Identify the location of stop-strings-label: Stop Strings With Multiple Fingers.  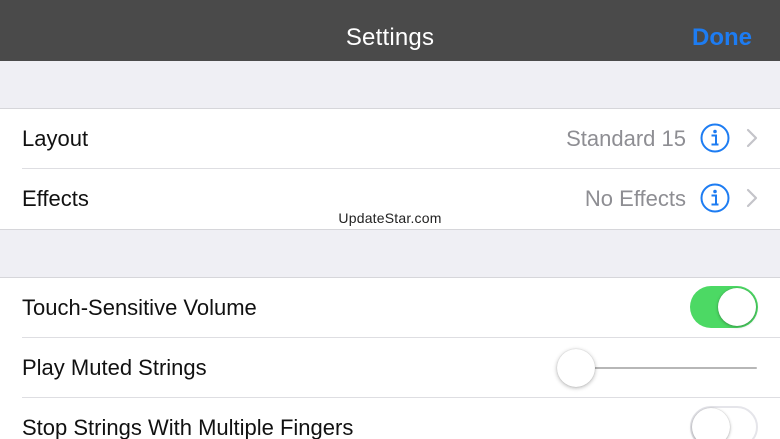
(188, 427).